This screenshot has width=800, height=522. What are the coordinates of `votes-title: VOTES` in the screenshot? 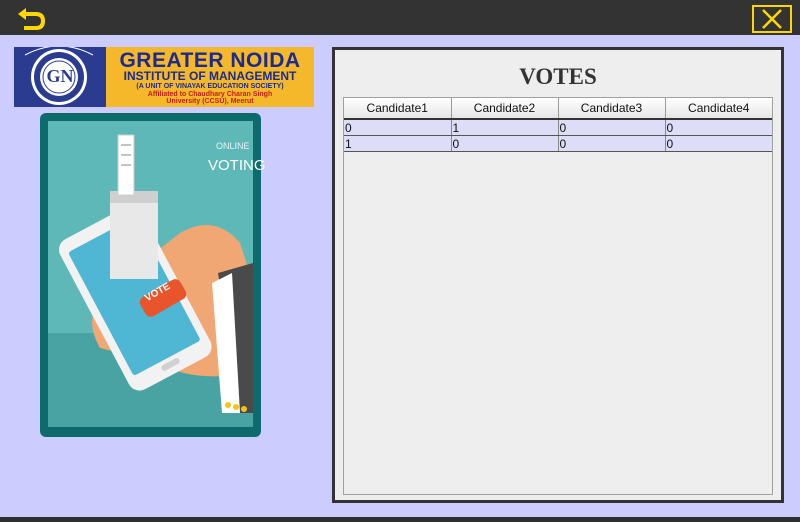 It's located at (558, 76).